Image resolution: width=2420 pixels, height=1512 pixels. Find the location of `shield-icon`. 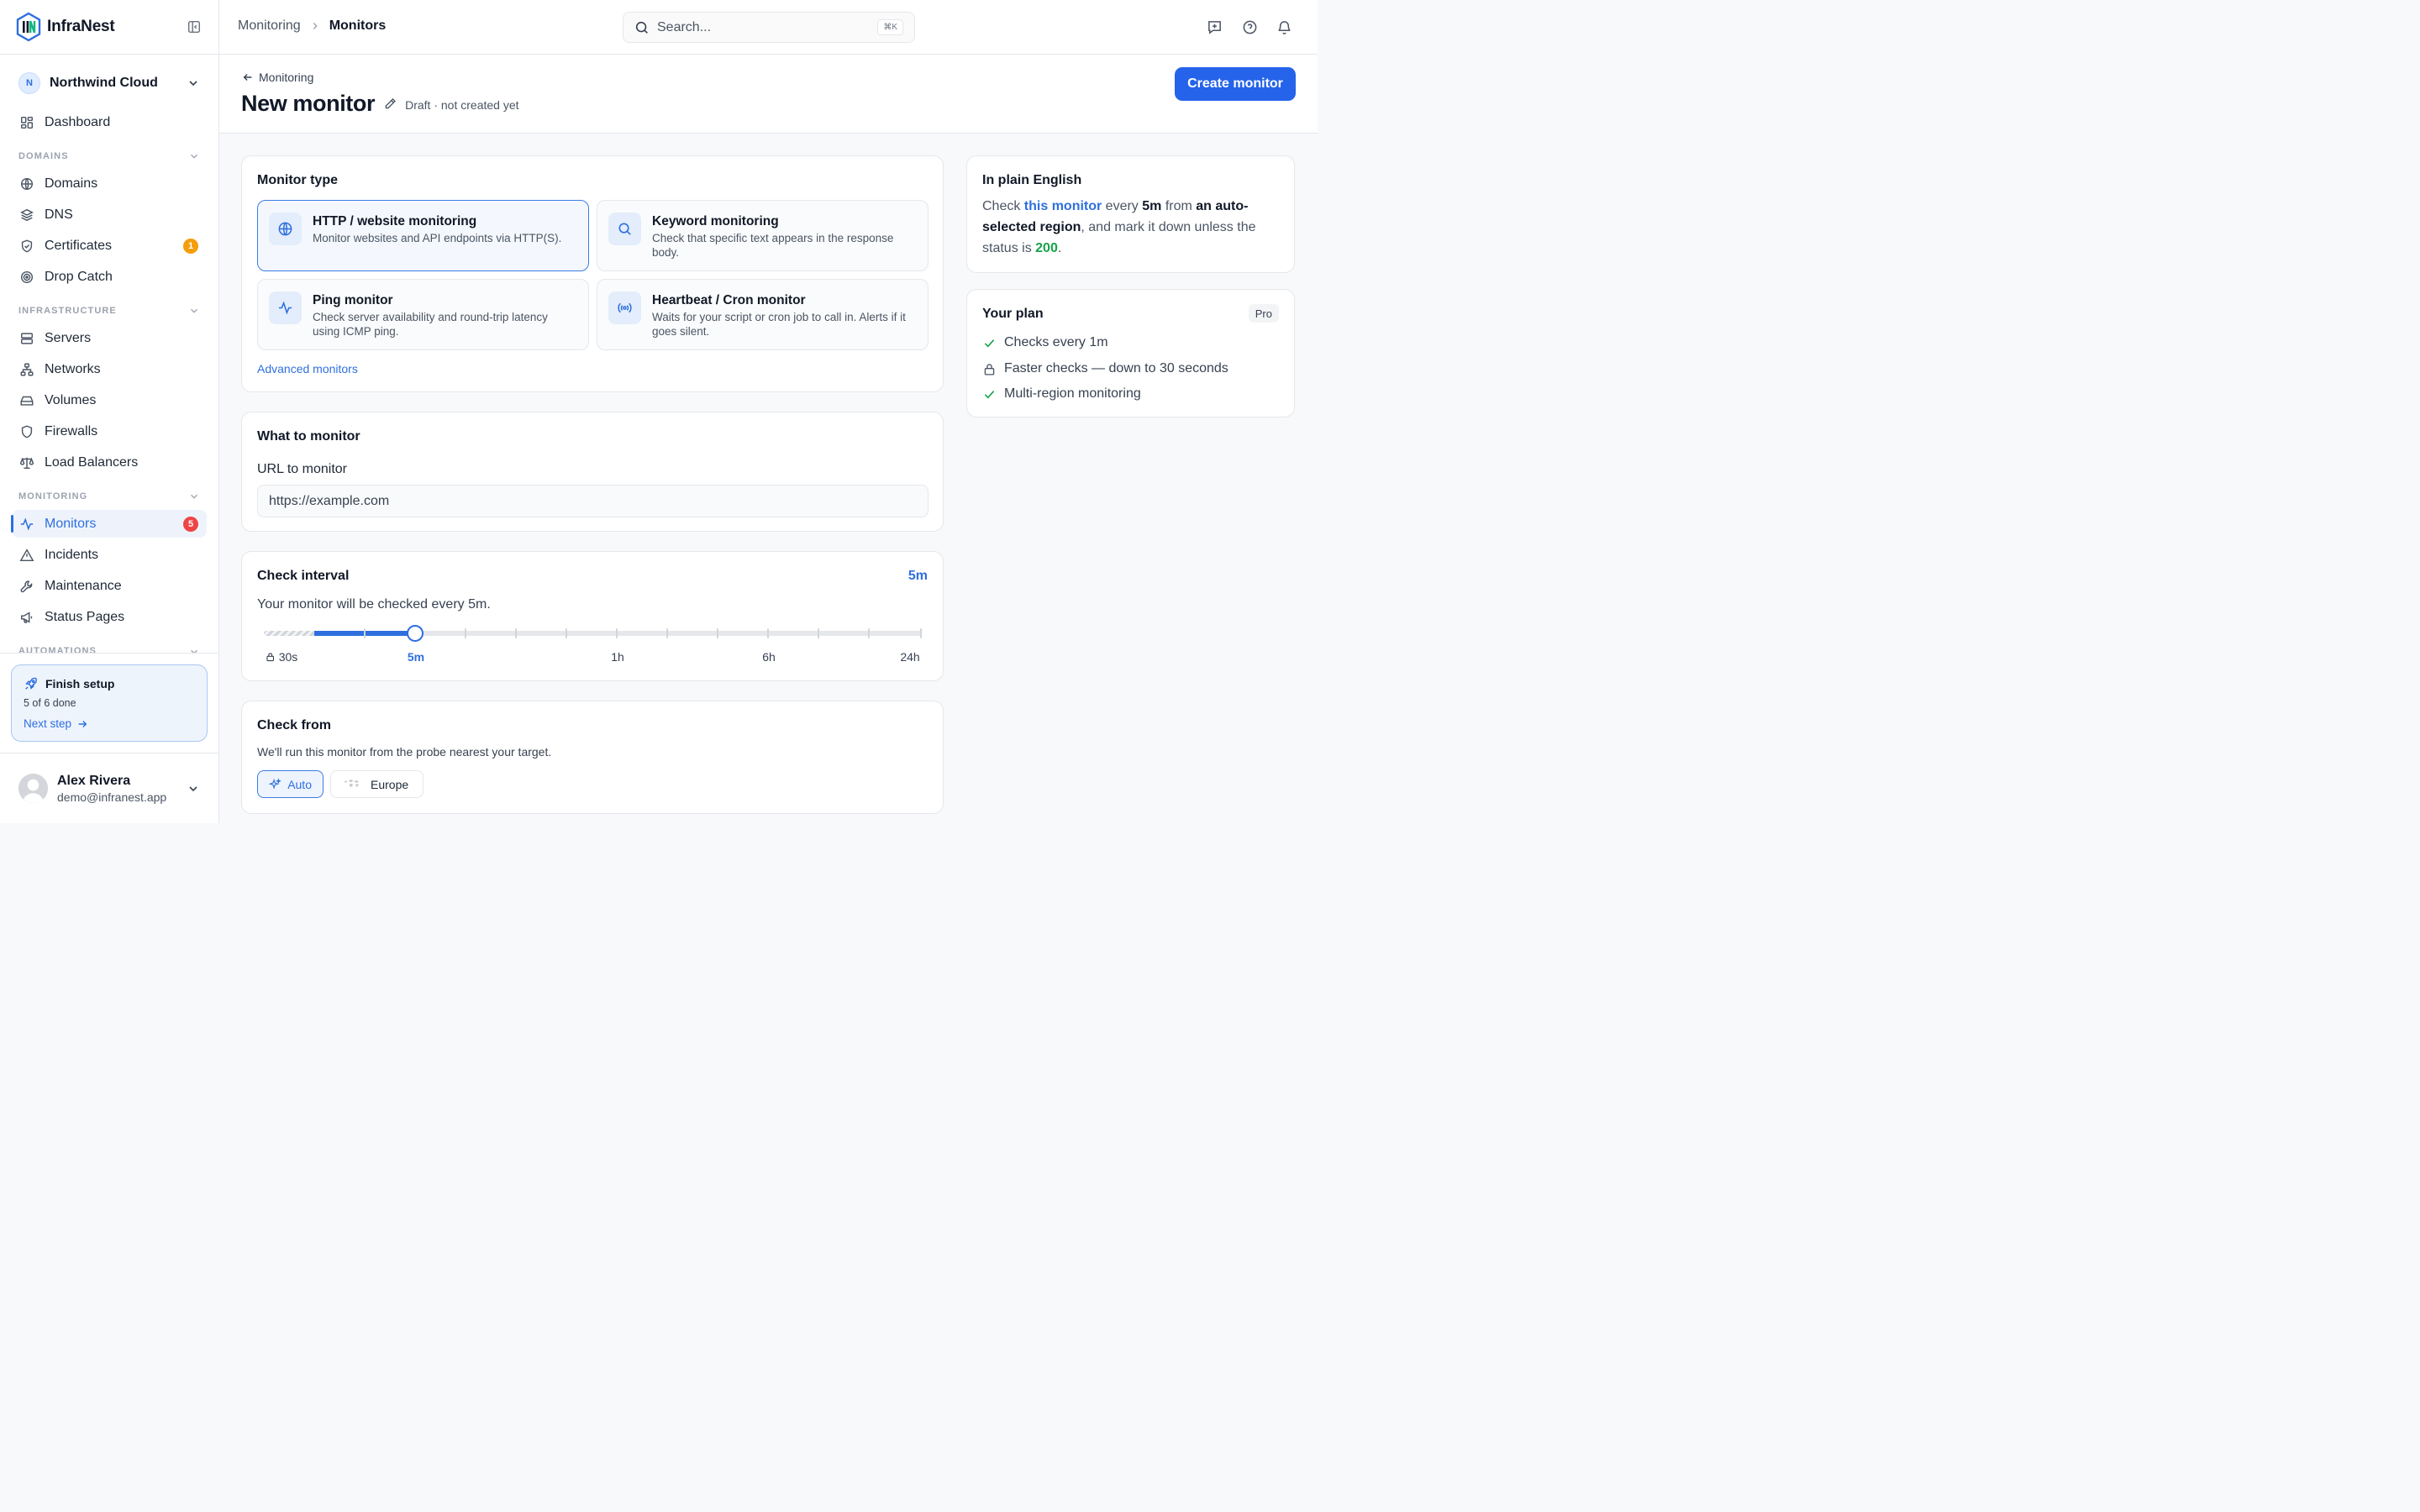

shield-icon is located at coordinates (27, 431).